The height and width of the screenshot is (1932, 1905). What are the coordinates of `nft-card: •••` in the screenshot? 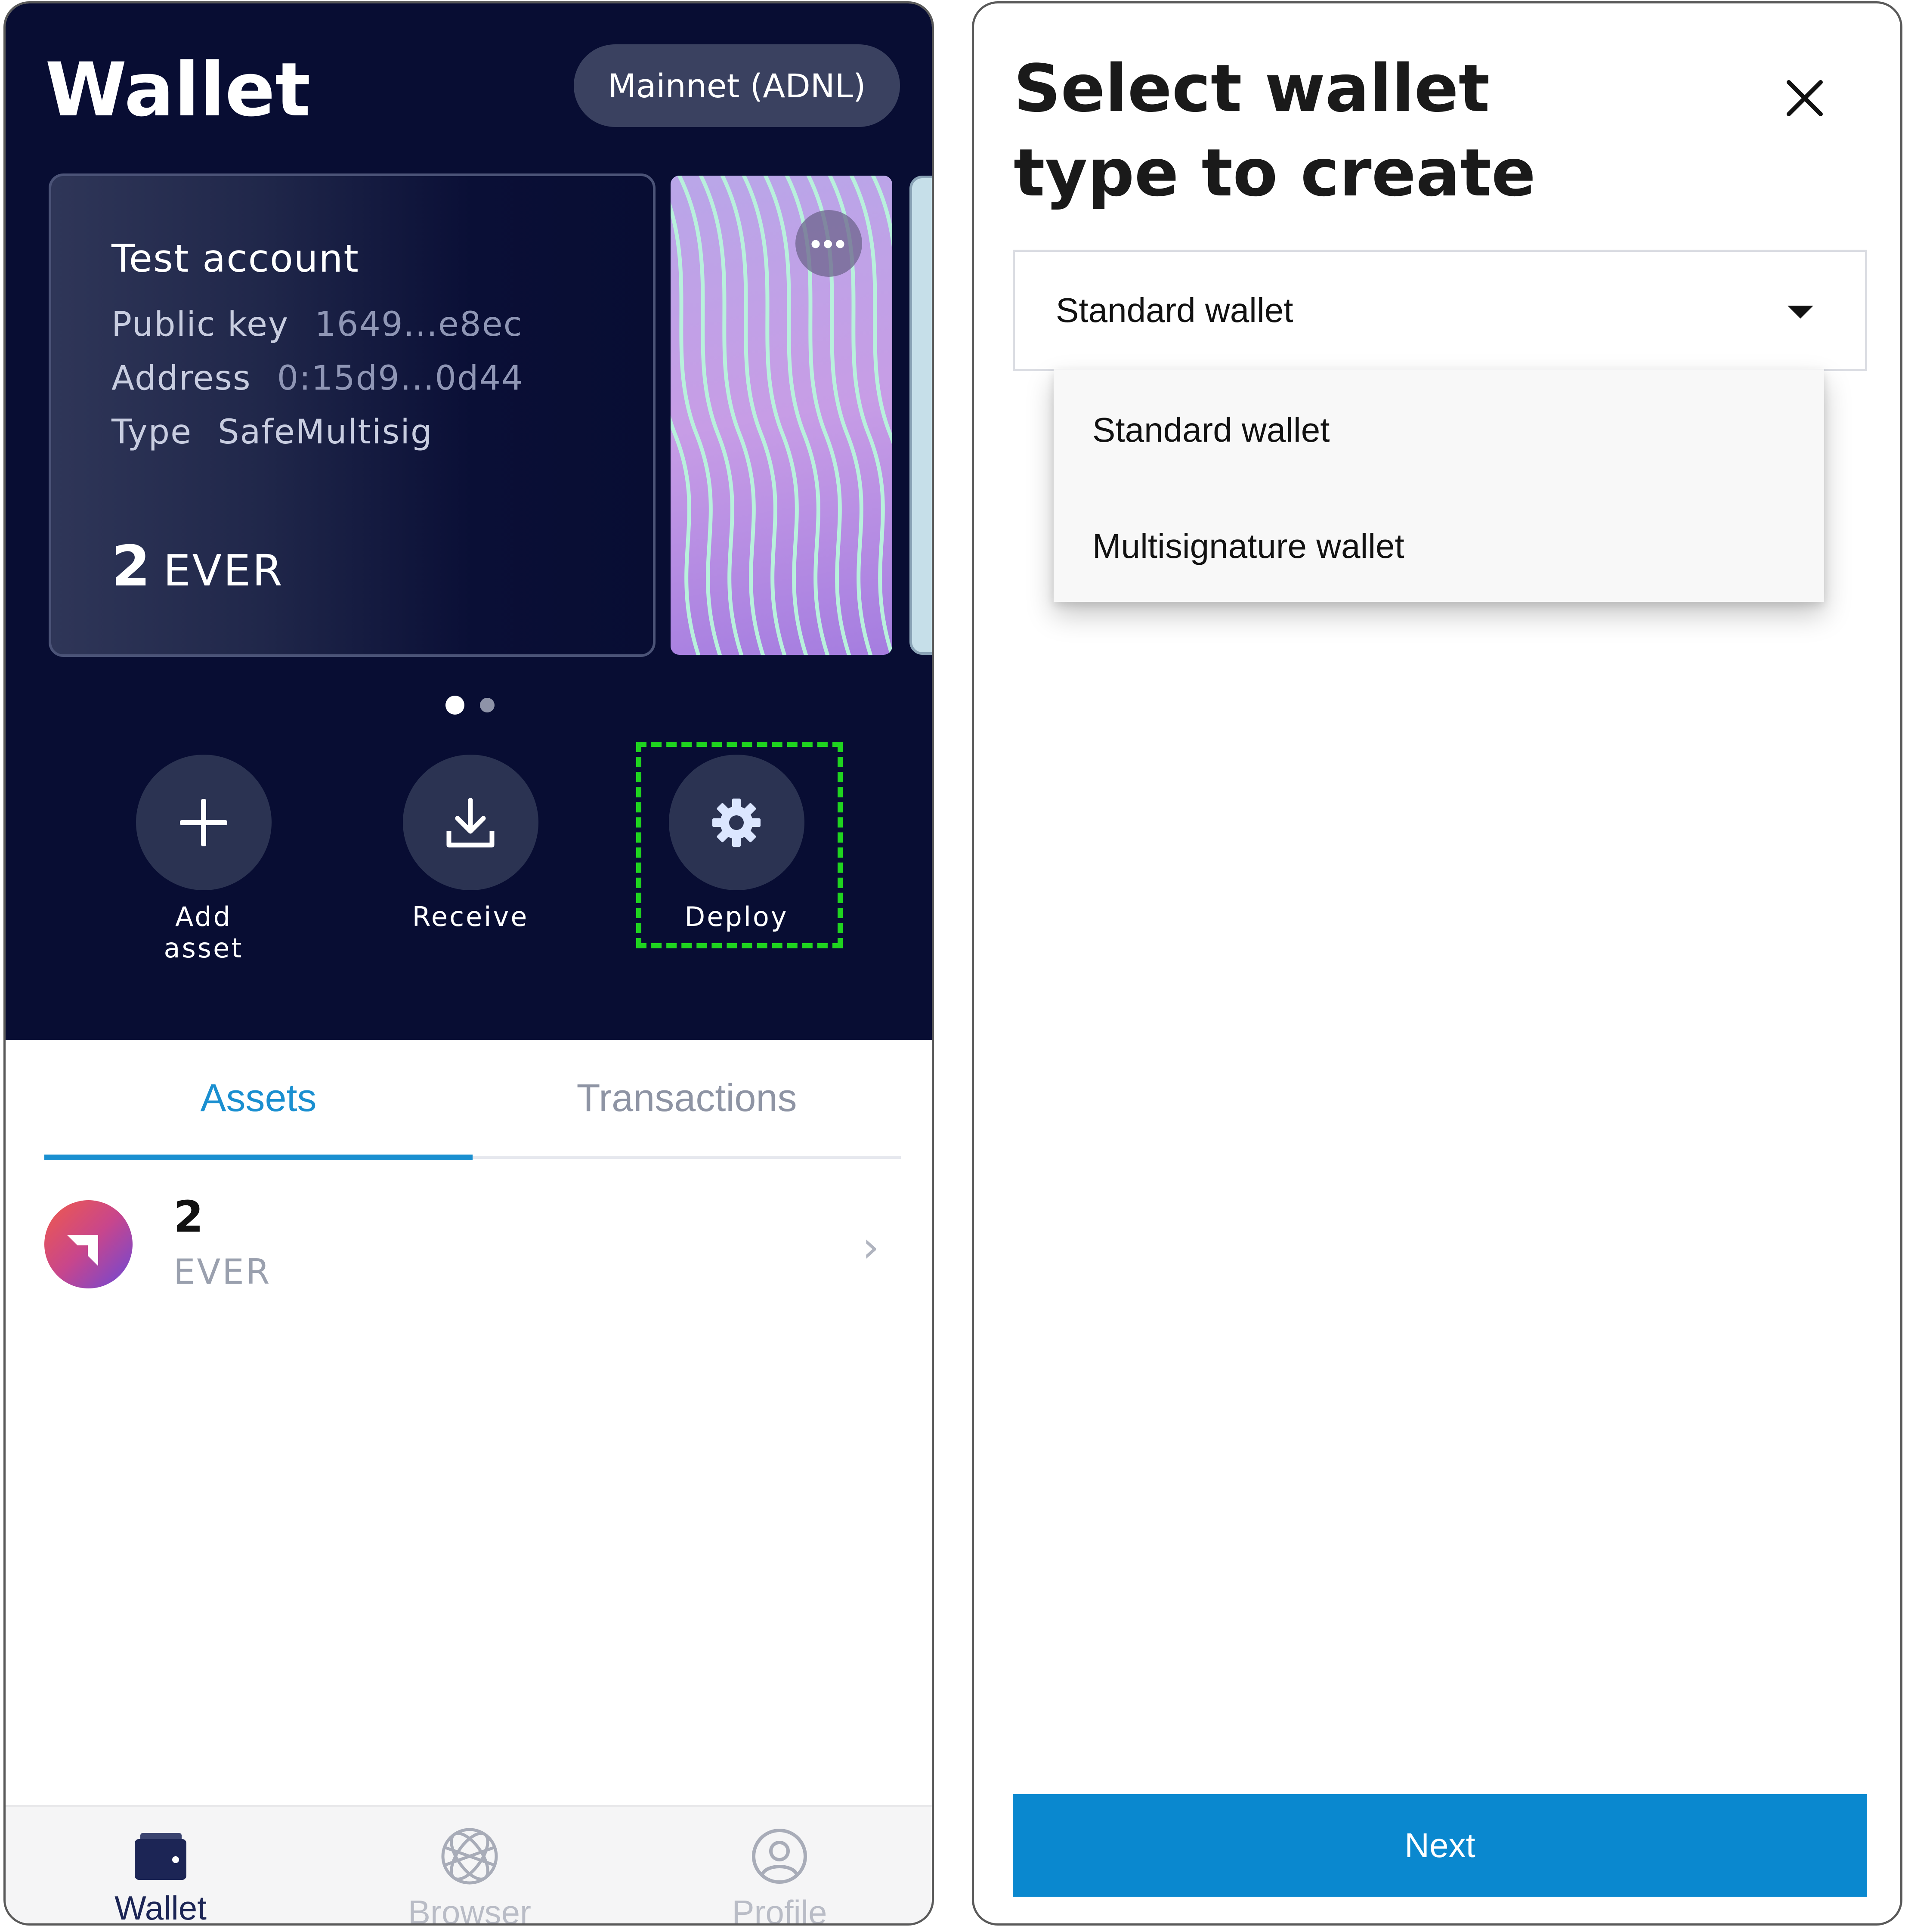 It's located at (781, 415).